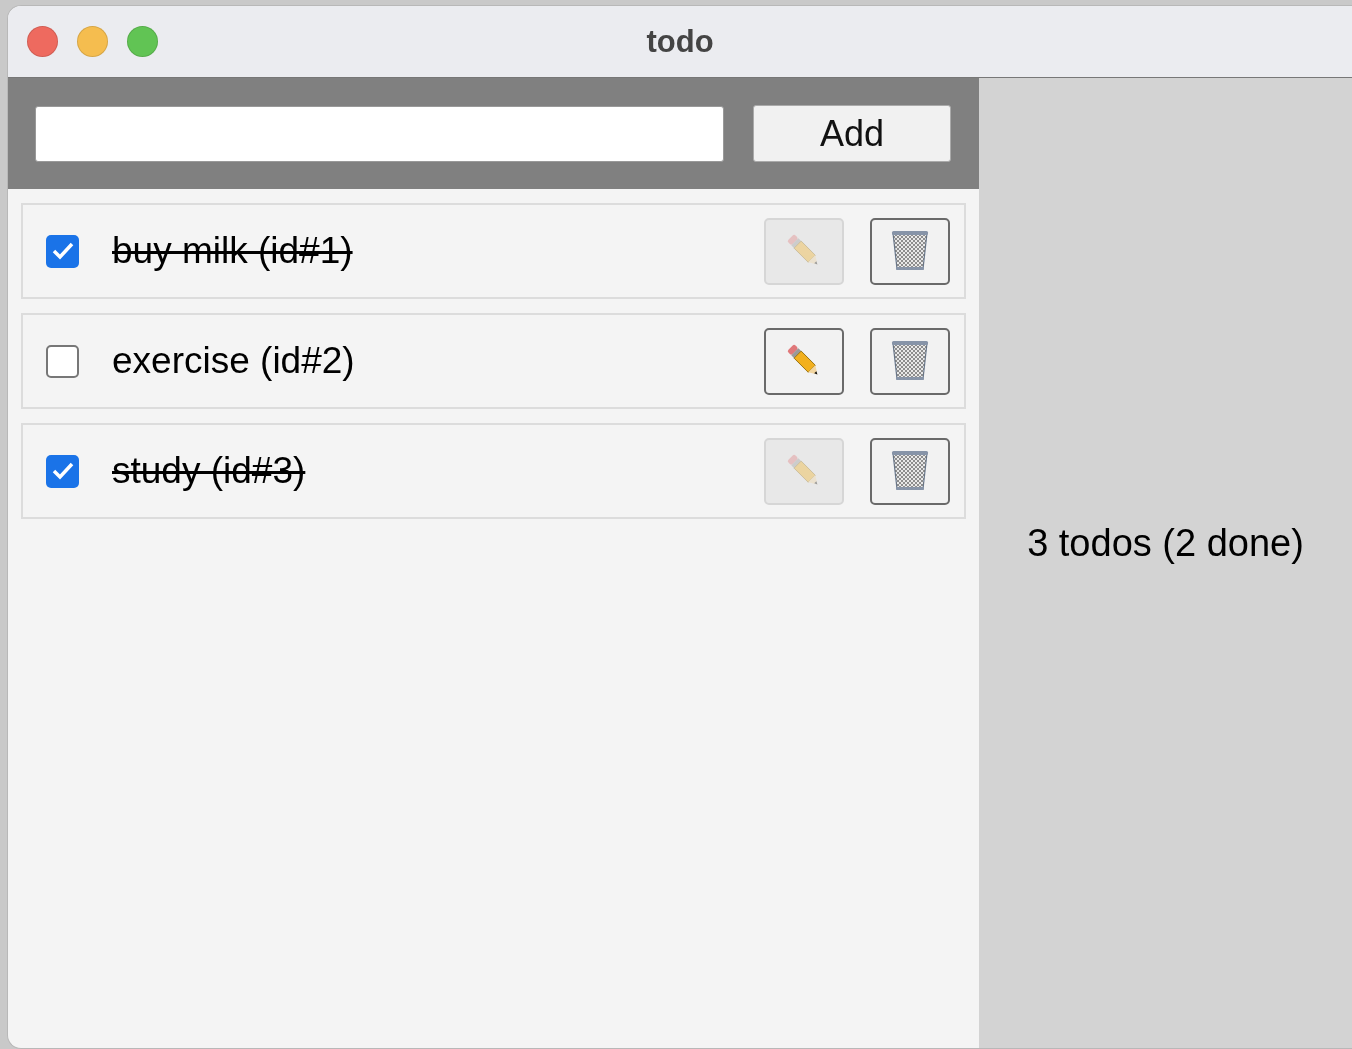 The height and width of the screenshot is (1049, 1352). Describe the element at coordinates (209, 471) in the screenshot. I see `todo-label: study (id#3)` at that location.